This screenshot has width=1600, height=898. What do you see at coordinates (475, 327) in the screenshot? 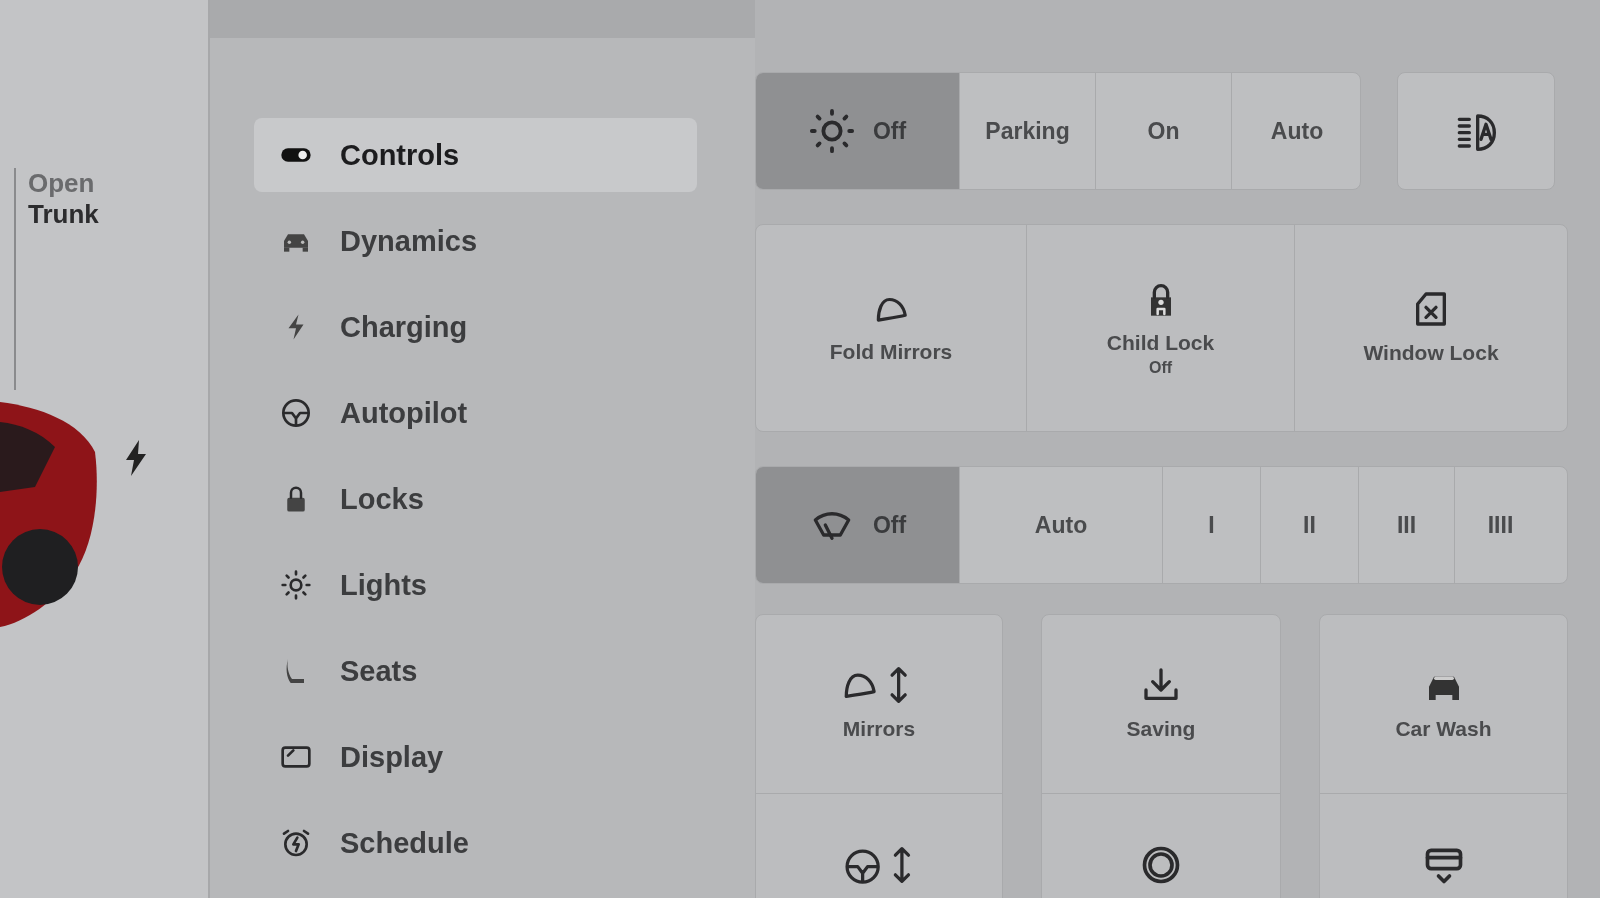
I see `nav-item: Charging` at bounding box center [475, 327].